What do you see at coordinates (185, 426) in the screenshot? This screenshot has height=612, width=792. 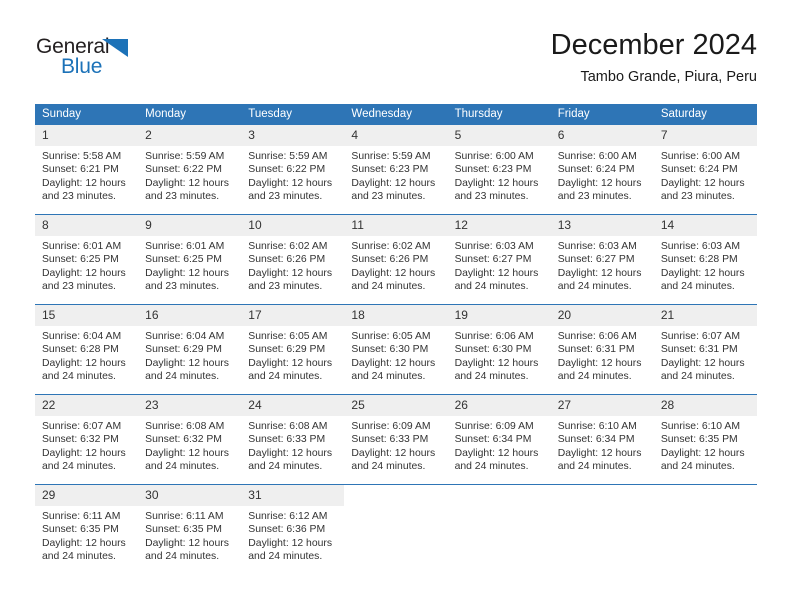 I see `sunrise-text: Sunrise: 6:08 AM` at bounding box center [185, 426].